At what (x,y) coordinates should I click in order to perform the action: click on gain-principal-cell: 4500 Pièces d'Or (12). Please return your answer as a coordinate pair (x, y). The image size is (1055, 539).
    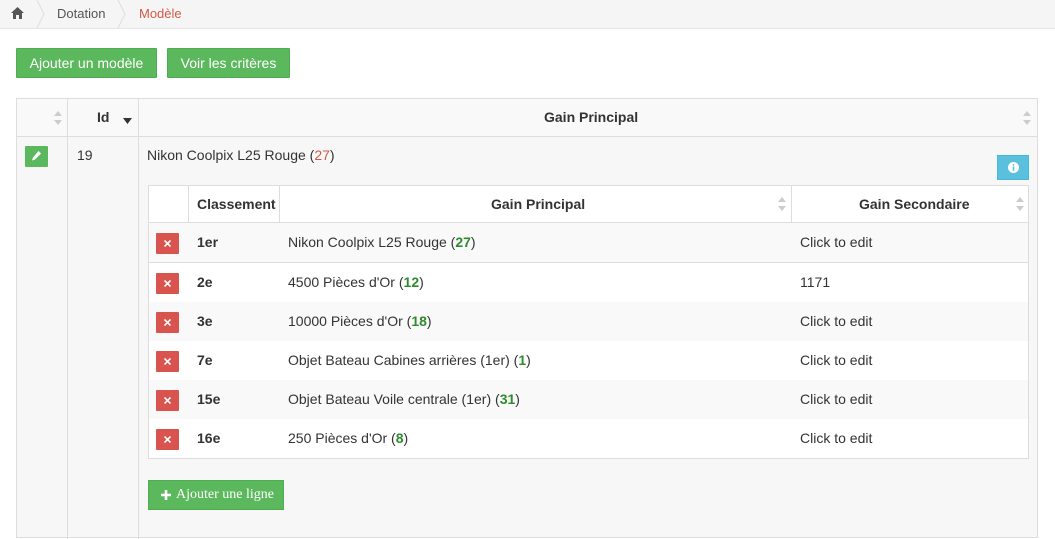
    Looking at the image, I should click on (356, 282).